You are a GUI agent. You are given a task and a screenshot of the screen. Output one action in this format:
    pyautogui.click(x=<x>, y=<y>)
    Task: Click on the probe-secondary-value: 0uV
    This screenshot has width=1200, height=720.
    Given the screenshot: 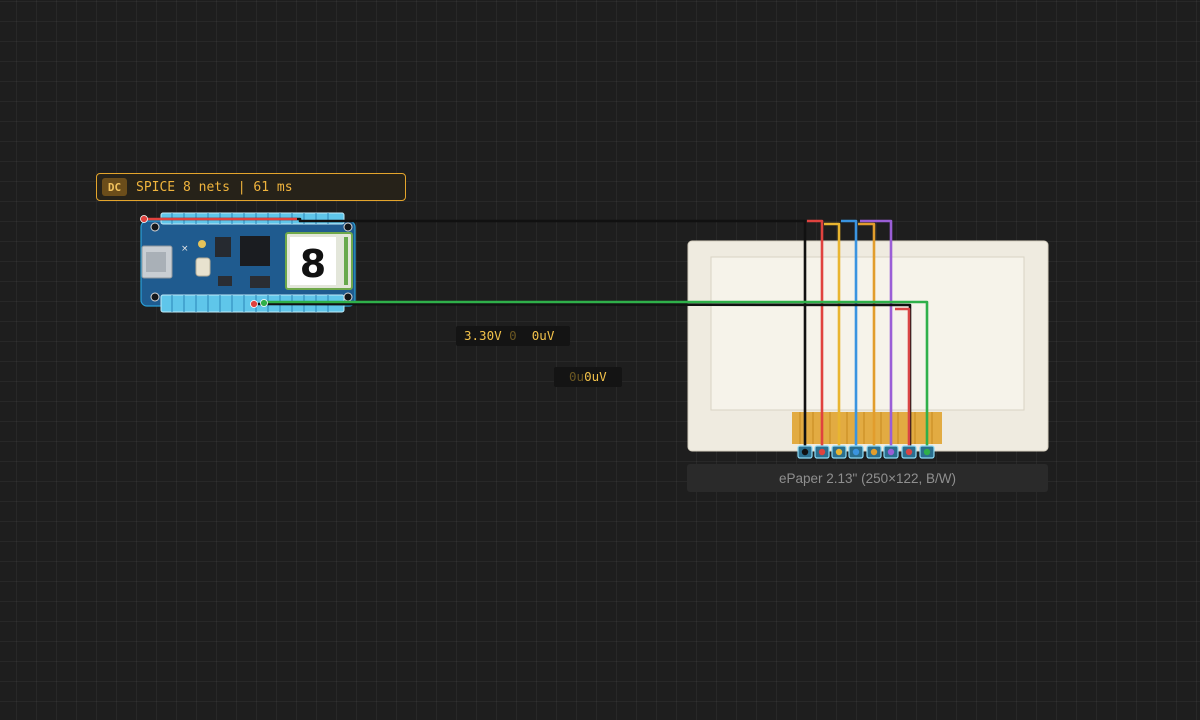 What is the action you would take?
    pyautogui.click(x=543, y=335)
    